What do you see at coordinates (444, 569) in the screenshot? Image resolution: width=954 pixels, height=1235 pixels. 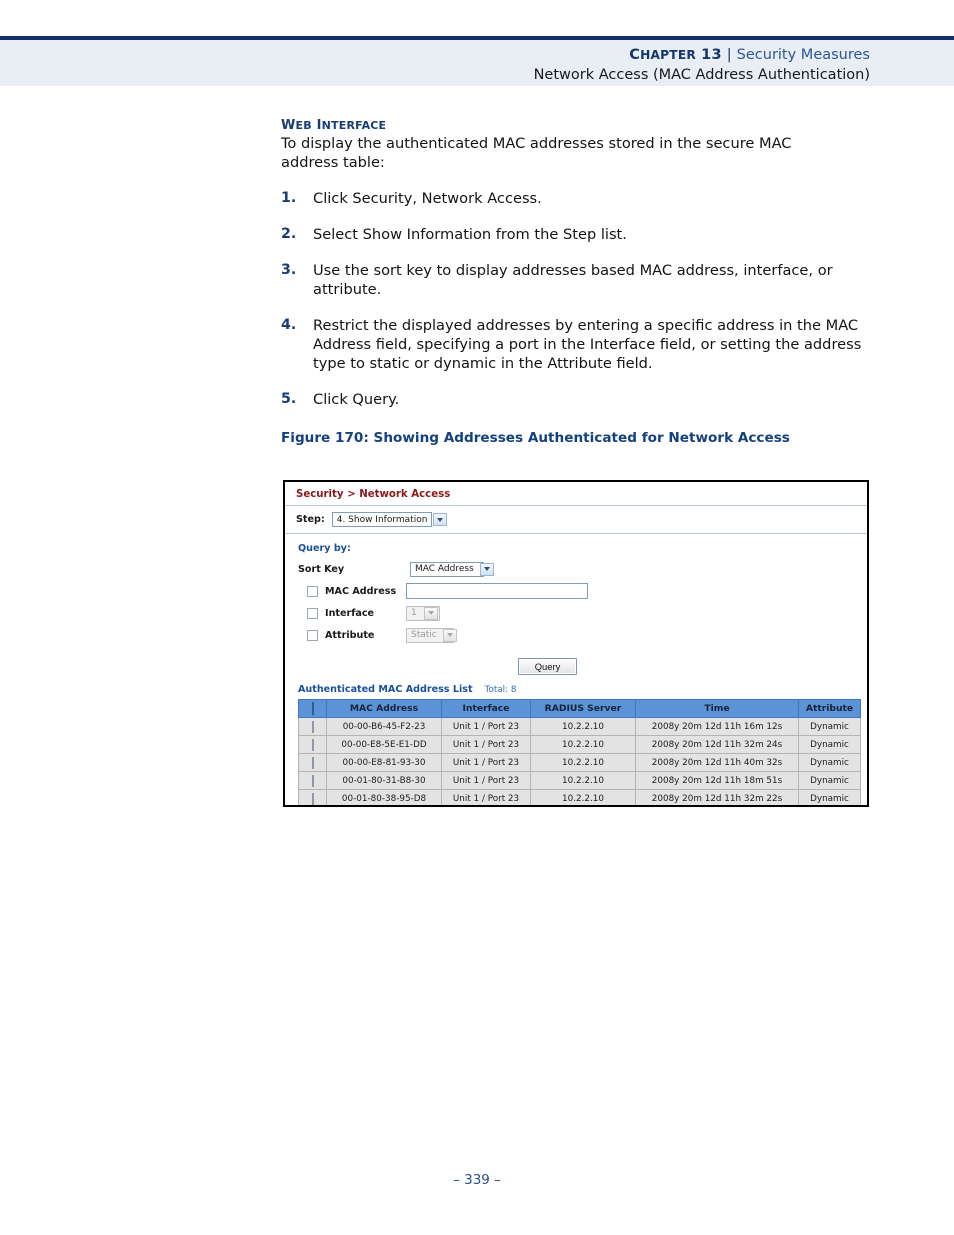 I see `sort-key-value: MAC Address` at bounding box center [444, 569].